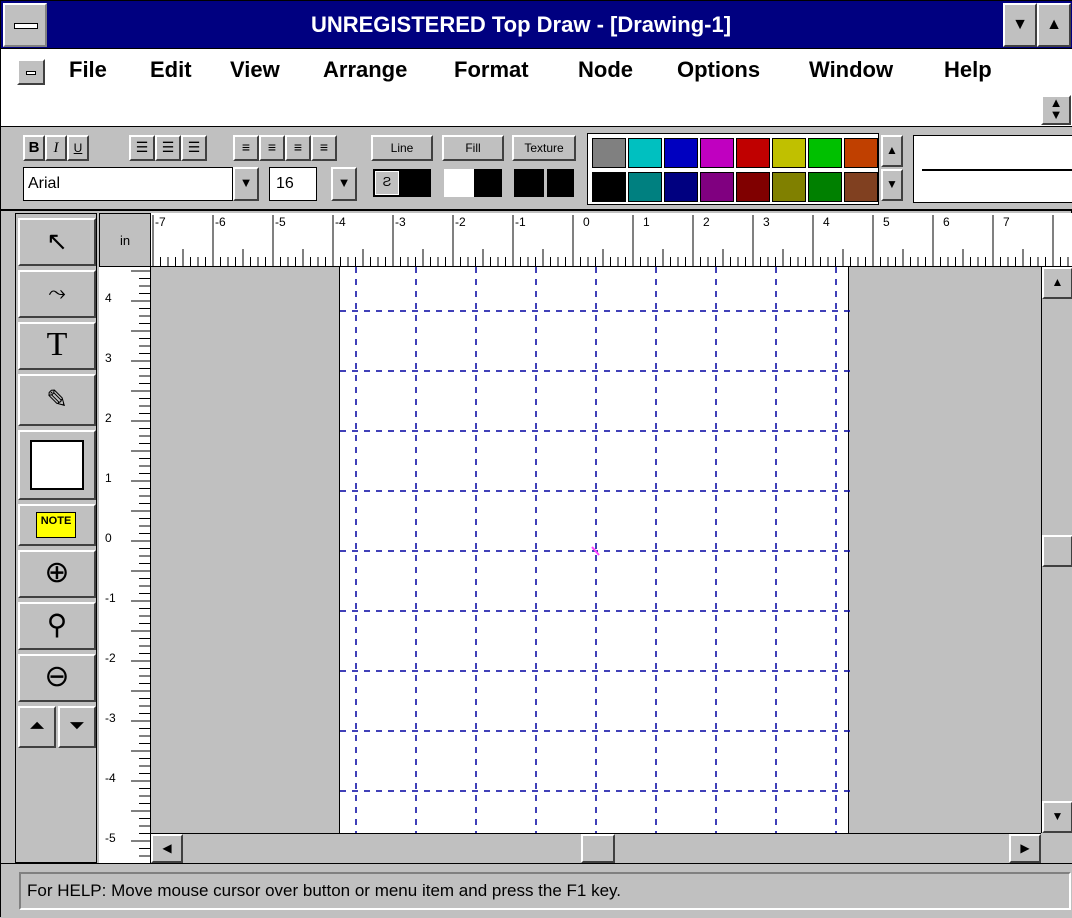 This screenshot has height=918, width=1072. What do you see at coordinates (826, 222) in the screenshot?
I see `ruler-label: 4` at bounding box center [826, 222].